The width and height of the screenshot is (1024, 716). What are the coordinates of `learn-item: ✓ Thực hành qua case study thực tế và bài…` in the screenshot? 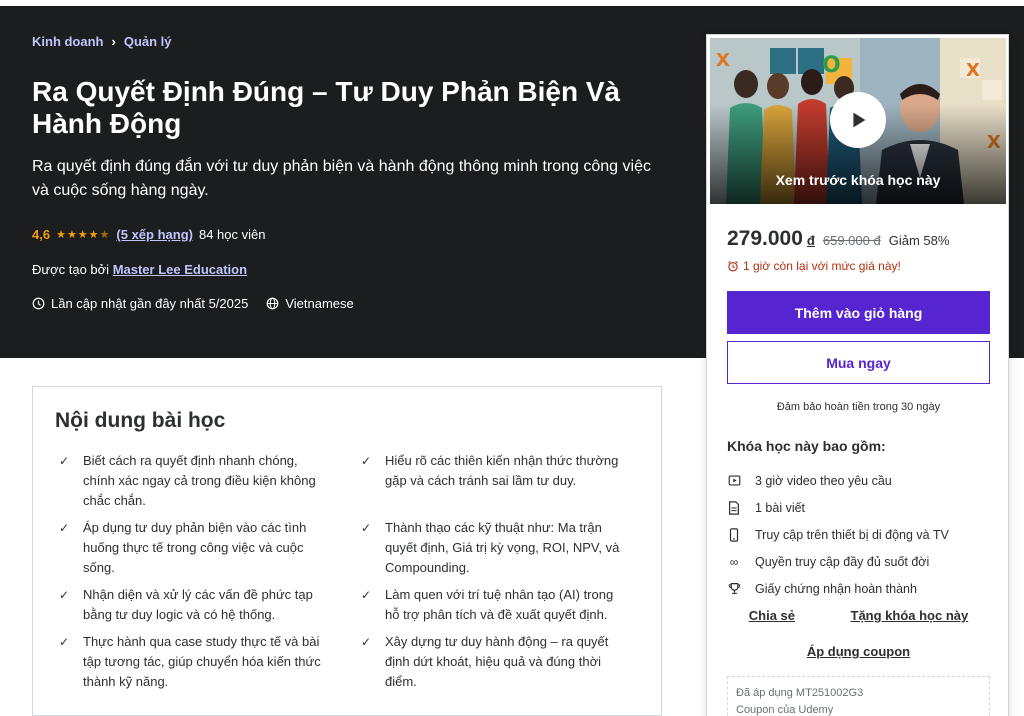 It's located at (194, 665).